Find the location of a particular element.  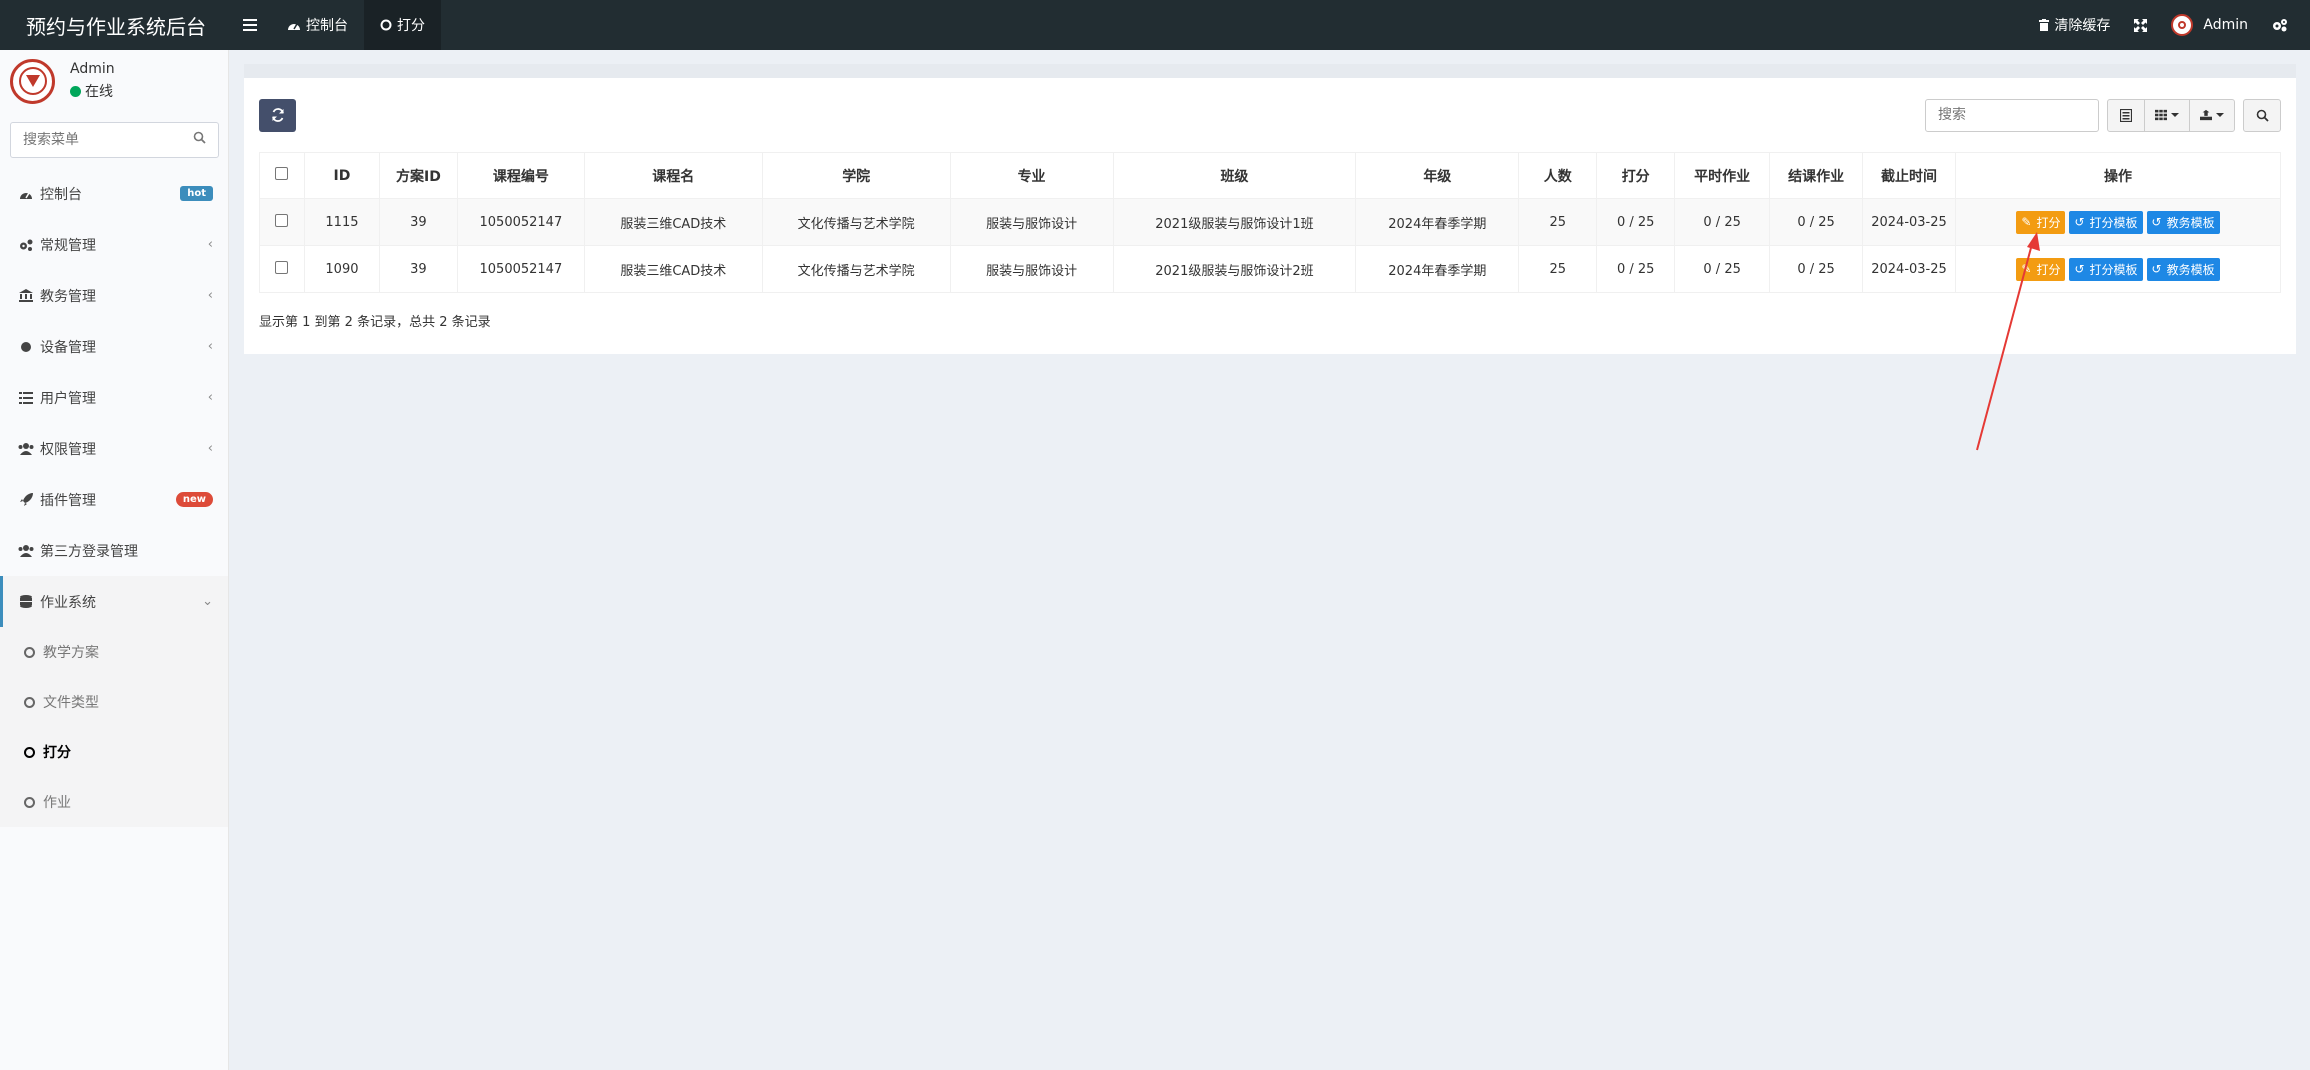

column-header: 专业 is located at coordinates (1031, 175).